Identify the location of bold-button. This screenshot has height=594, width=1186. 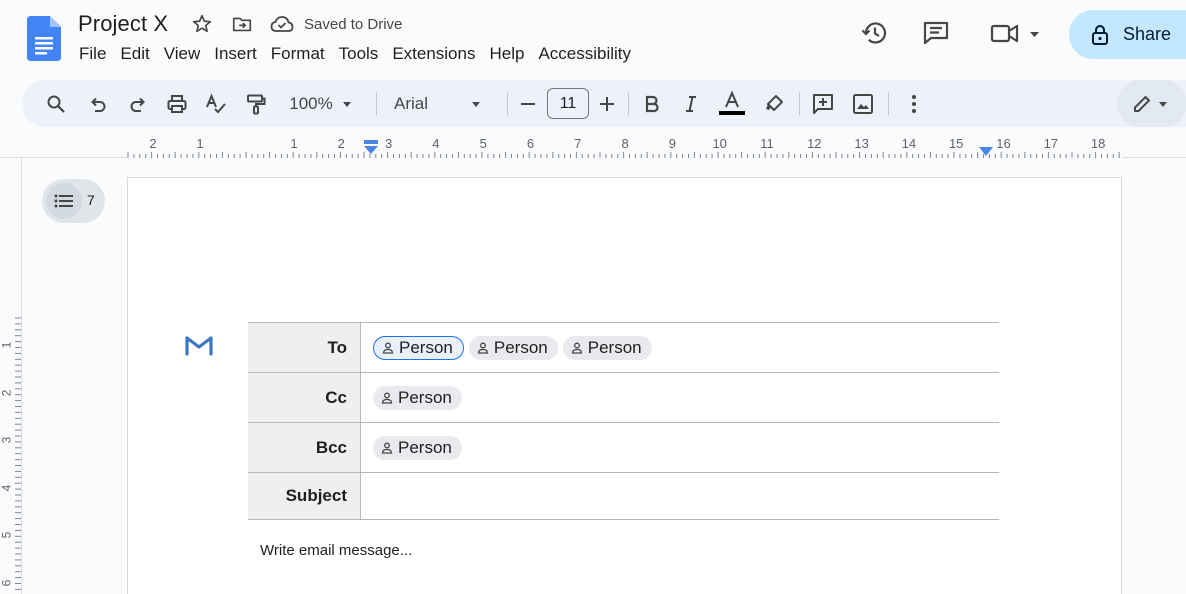
(652, 103).